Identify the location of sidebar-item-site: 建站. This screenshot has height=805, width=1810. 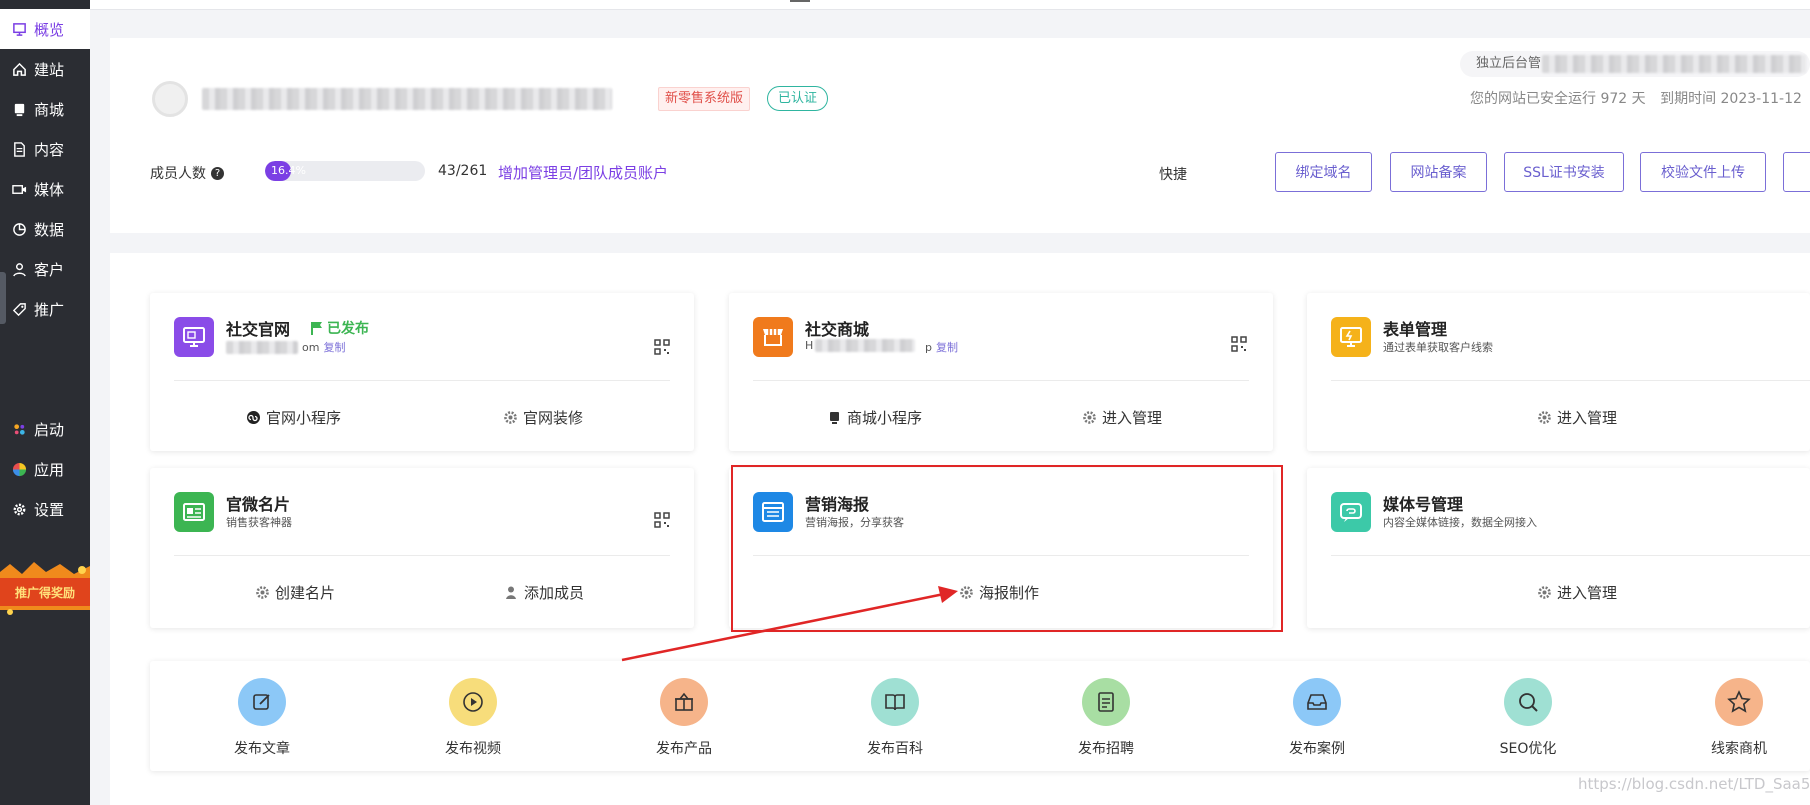
(45, 69).